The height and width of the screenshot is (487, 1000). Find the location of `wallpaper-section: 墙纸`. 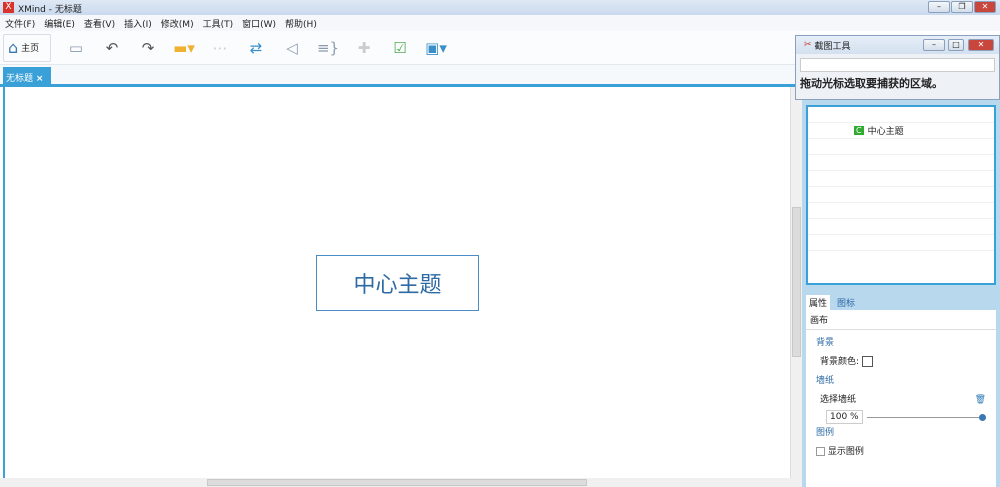

wallpaper-section: 墙纸 is located at coordinates (825, 381).